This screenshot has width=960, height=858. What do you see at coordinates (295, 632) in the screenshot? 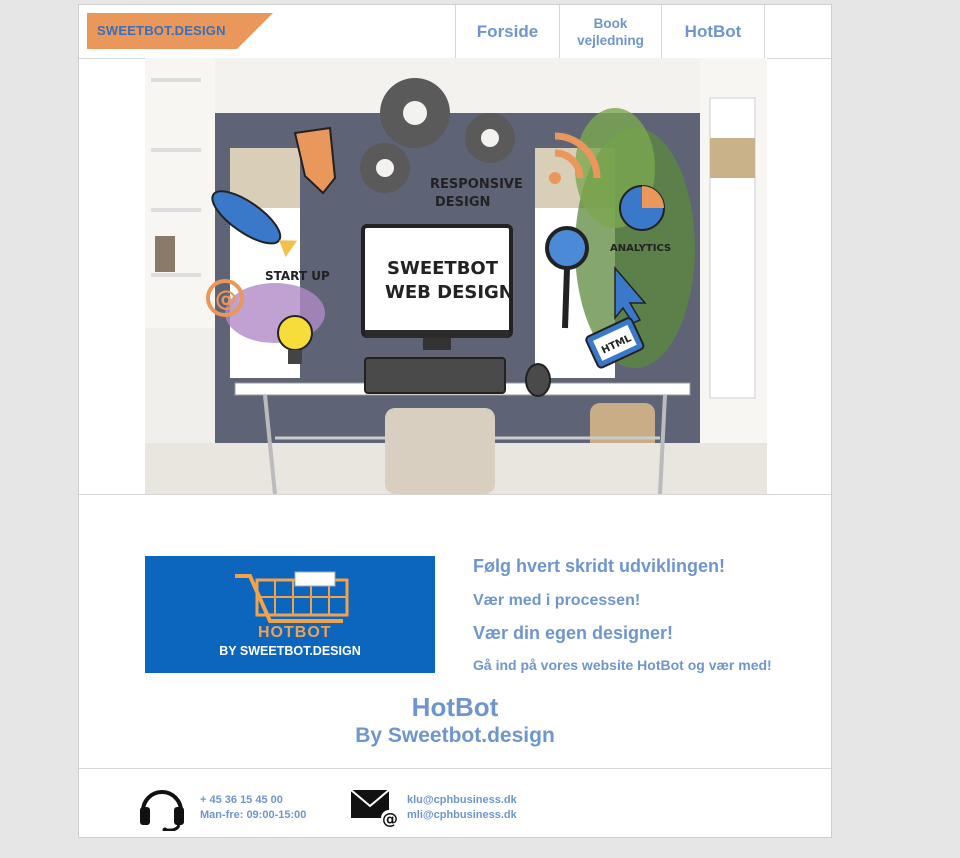
I see `banner-title: HOTBOT` at bounding box center [295, 632].